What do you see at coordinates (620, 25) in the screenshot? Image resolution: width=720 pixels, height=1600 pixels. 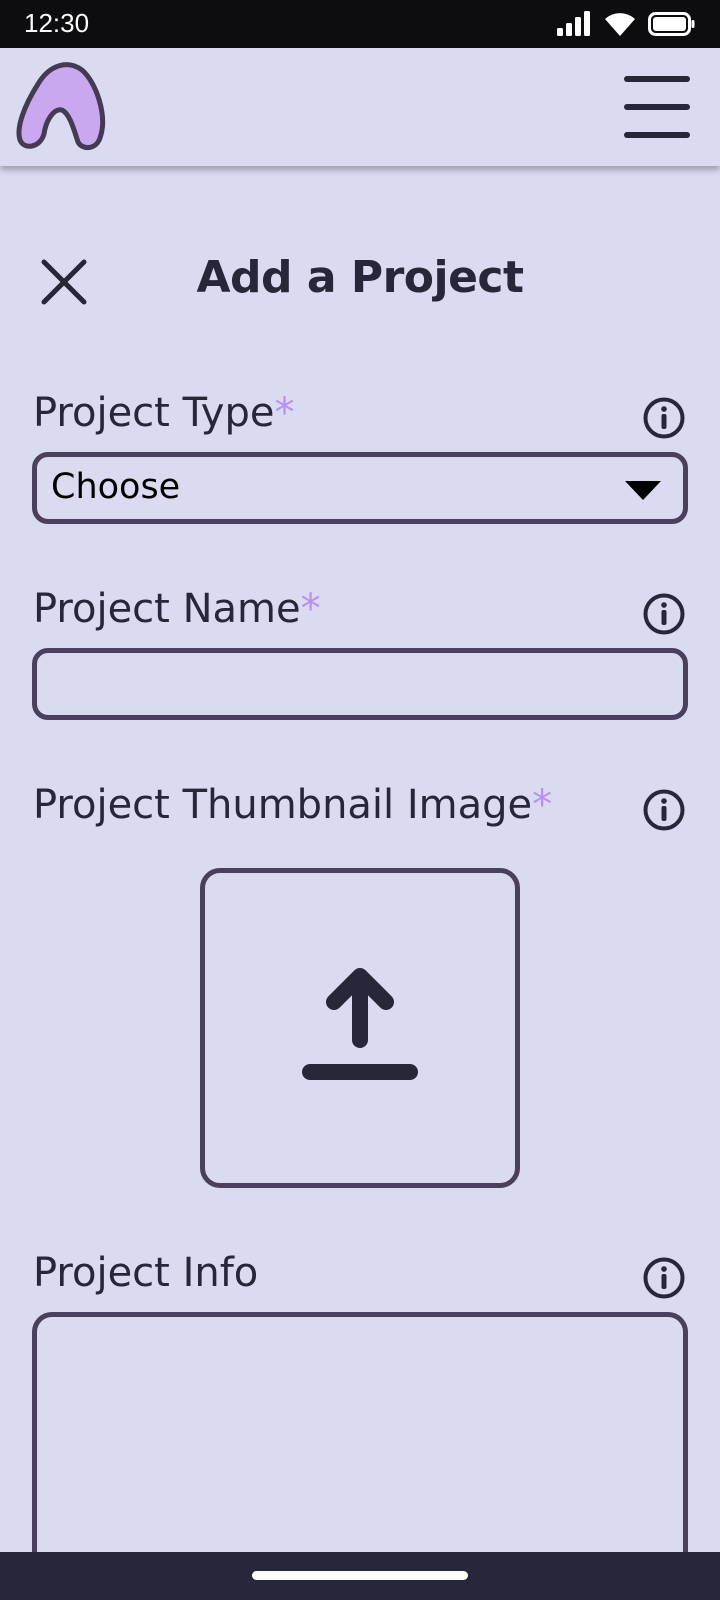 I see `wifi-icon` at bounding box center [620, 25].